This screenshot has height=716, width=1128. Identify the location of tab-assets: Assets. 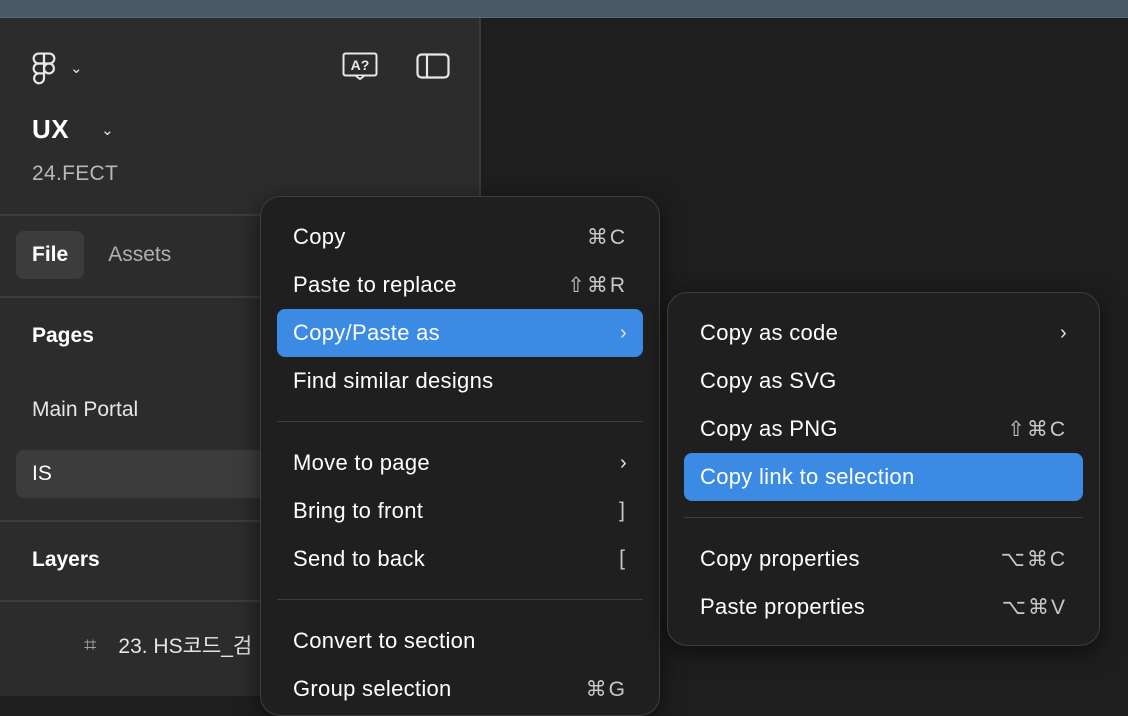
(139, 255).